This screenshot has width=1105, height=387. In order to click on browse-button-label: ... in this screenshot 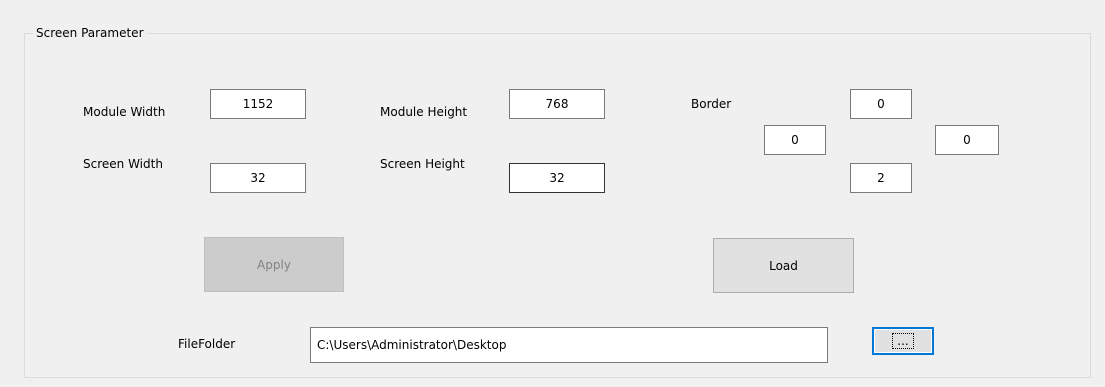, I will do `click(903, 341)`.